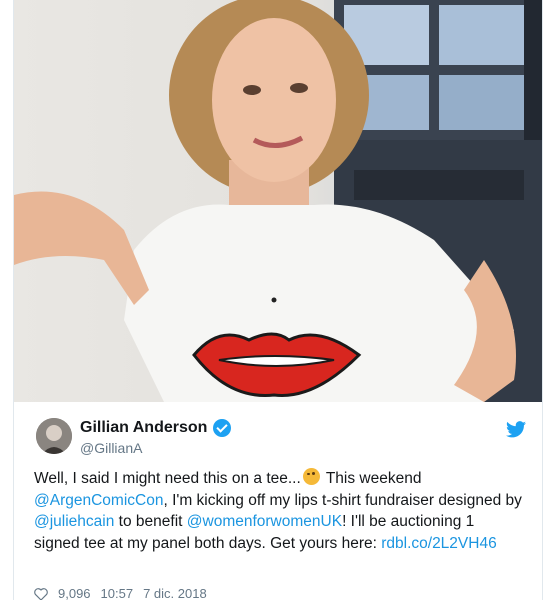  I want to click on url-link: rdbl.co/2L2VH46, so click(438, 543).